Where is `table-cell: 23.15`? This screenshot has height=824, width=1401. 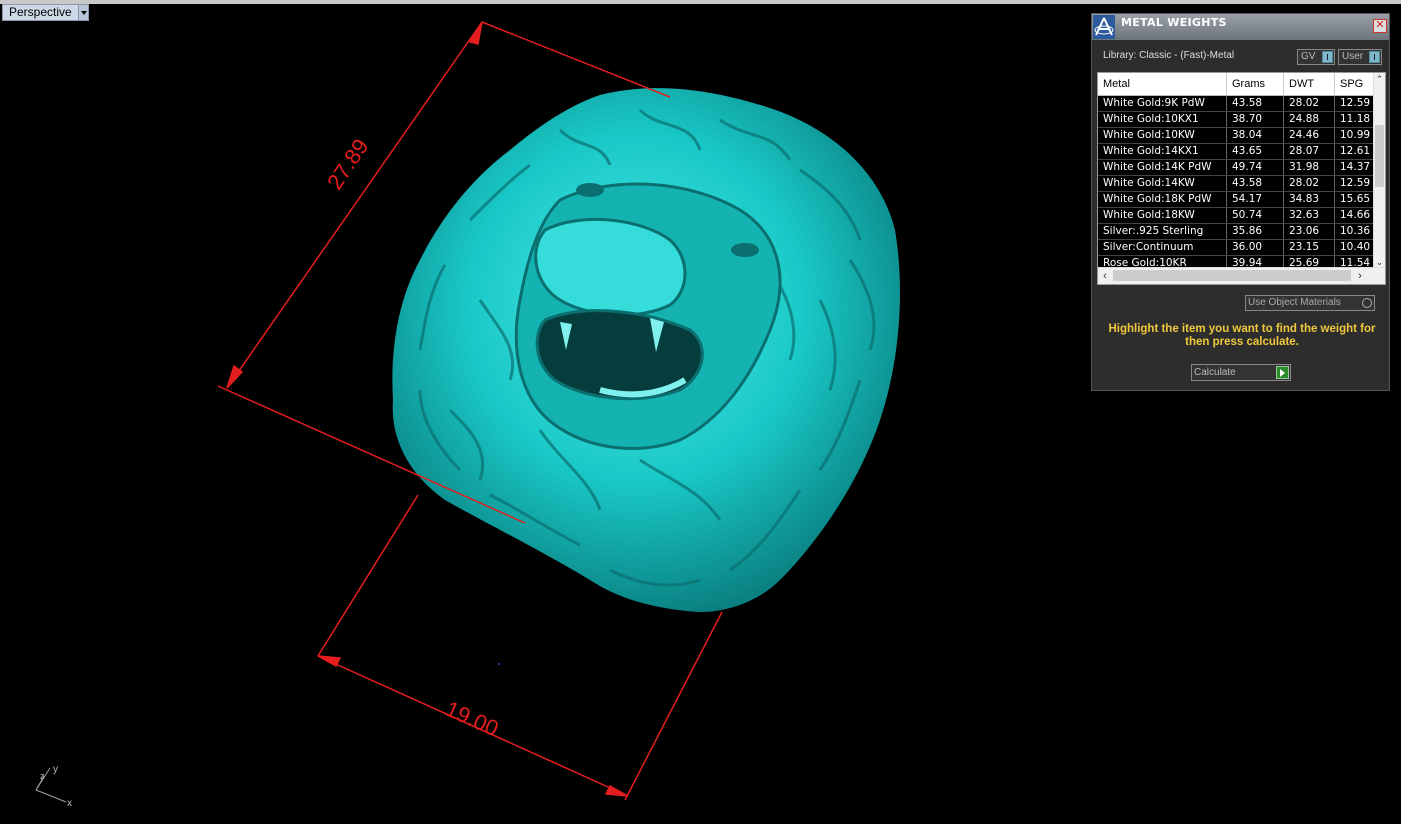 table-cell: 23.15 is located at coordinates (1309, 247).